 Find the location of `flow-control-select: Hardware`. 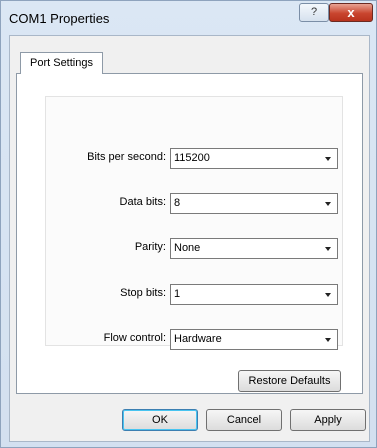

flow-control-select: Hardware is located at coordinates (254, 339).